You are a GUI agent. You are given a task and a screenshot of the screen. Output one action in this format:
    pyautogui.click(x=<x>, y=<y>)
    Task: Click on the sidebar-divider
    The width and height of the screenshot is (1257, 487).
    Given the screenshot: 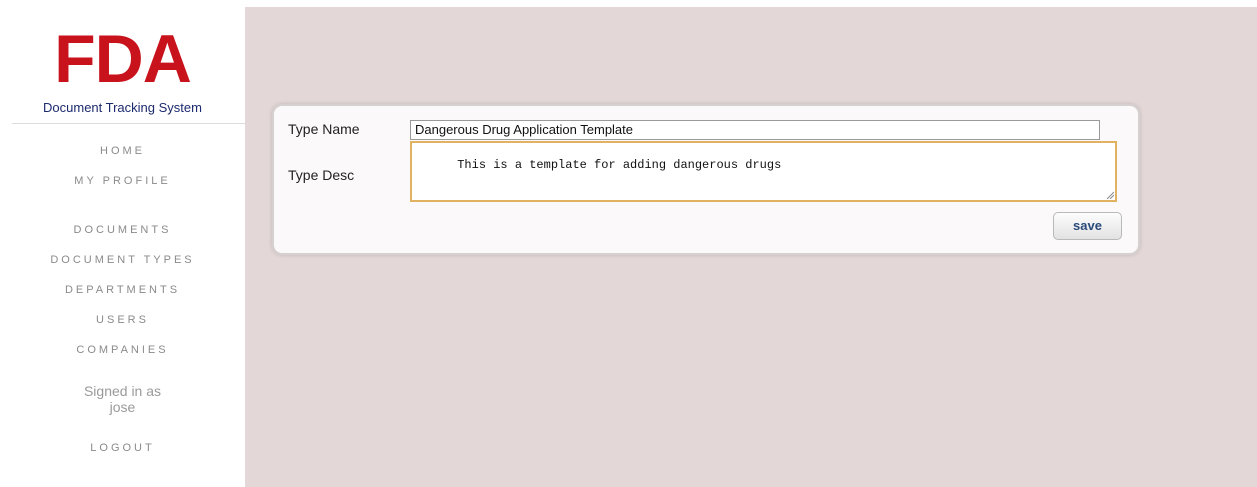 What is the action you would take?
    pyautogui.click(x=128, y=123)
    